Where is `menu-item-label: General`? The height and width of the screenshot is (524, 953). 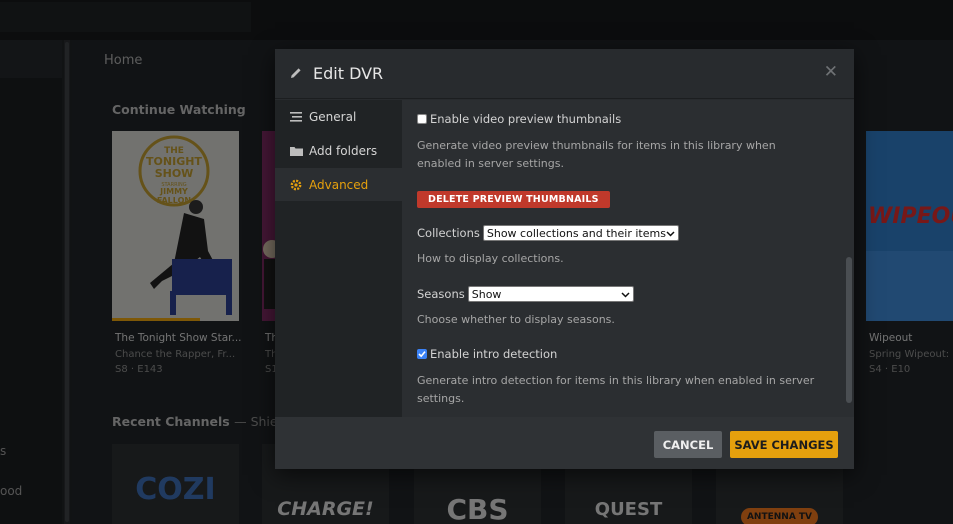 menu-item-label: General is located at coordinates (333, 116).